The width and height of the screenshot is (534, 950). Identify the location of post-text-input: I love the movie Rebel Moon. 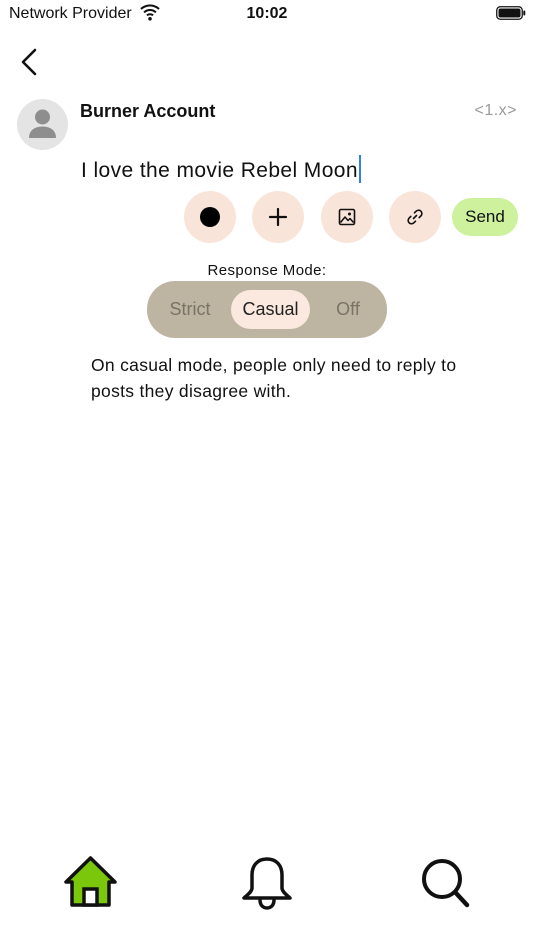
(221, 169).